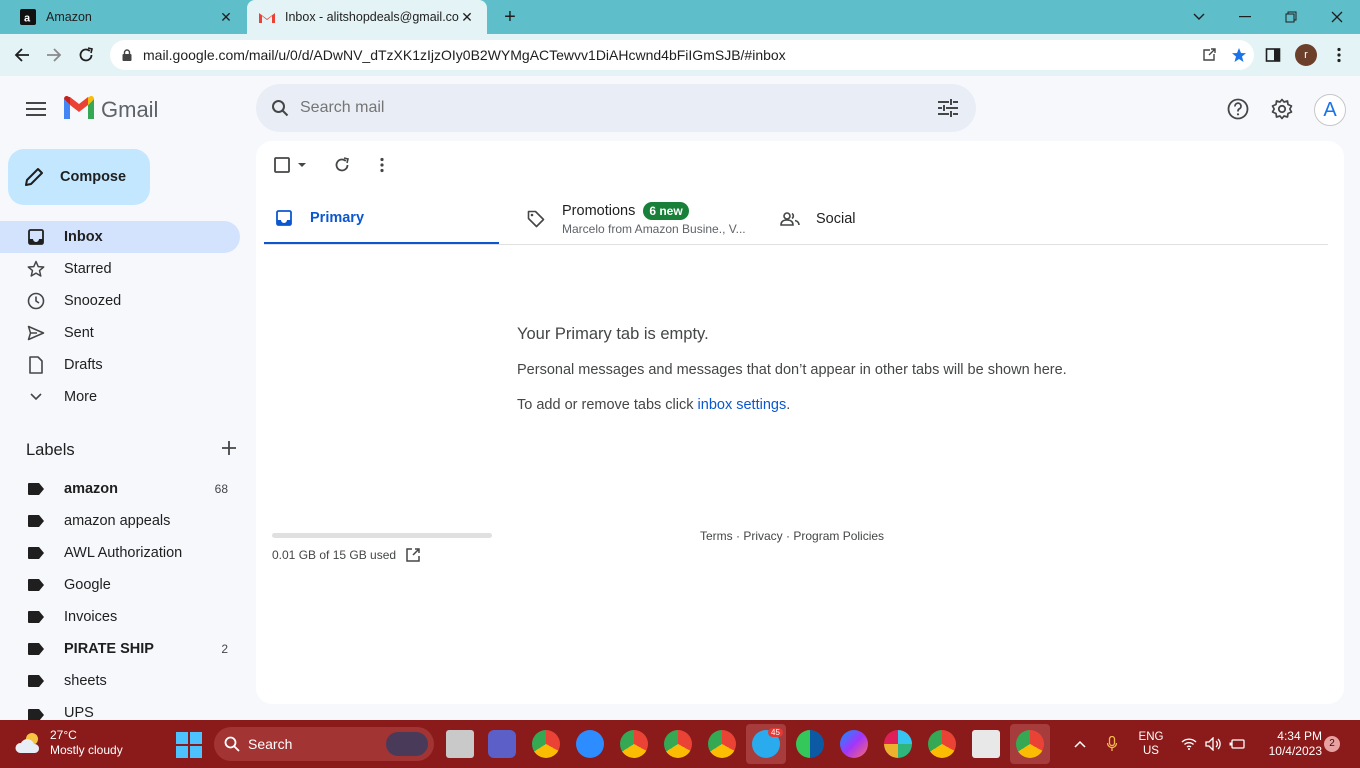 Image resolution: width=1360 pixels, height=768 pixels. Describe the element at coordinates (1330, 110) in the screenshot. I see `google-account-avatar: A` at that location.